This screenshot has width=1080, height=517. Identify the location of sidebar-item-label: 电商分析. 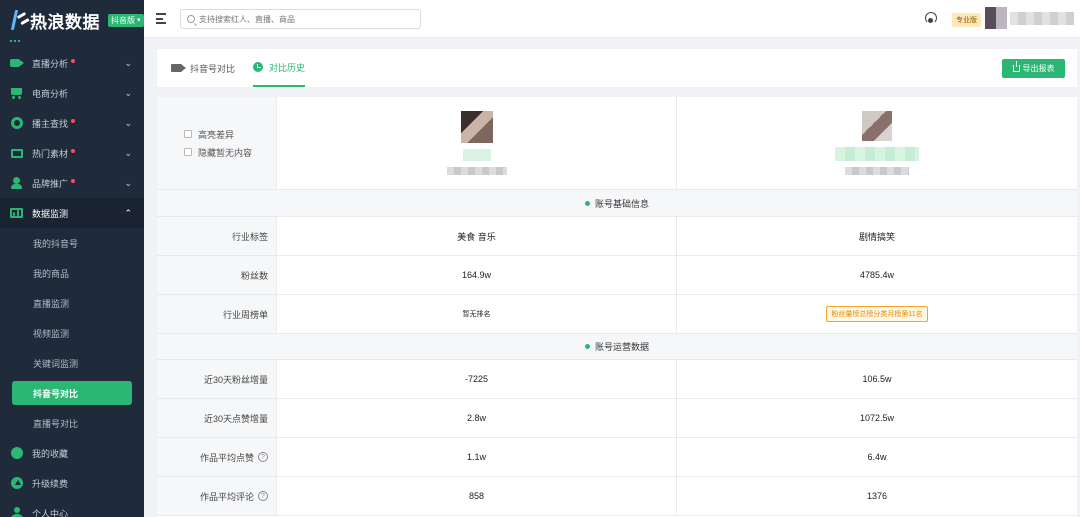
(50, 93).